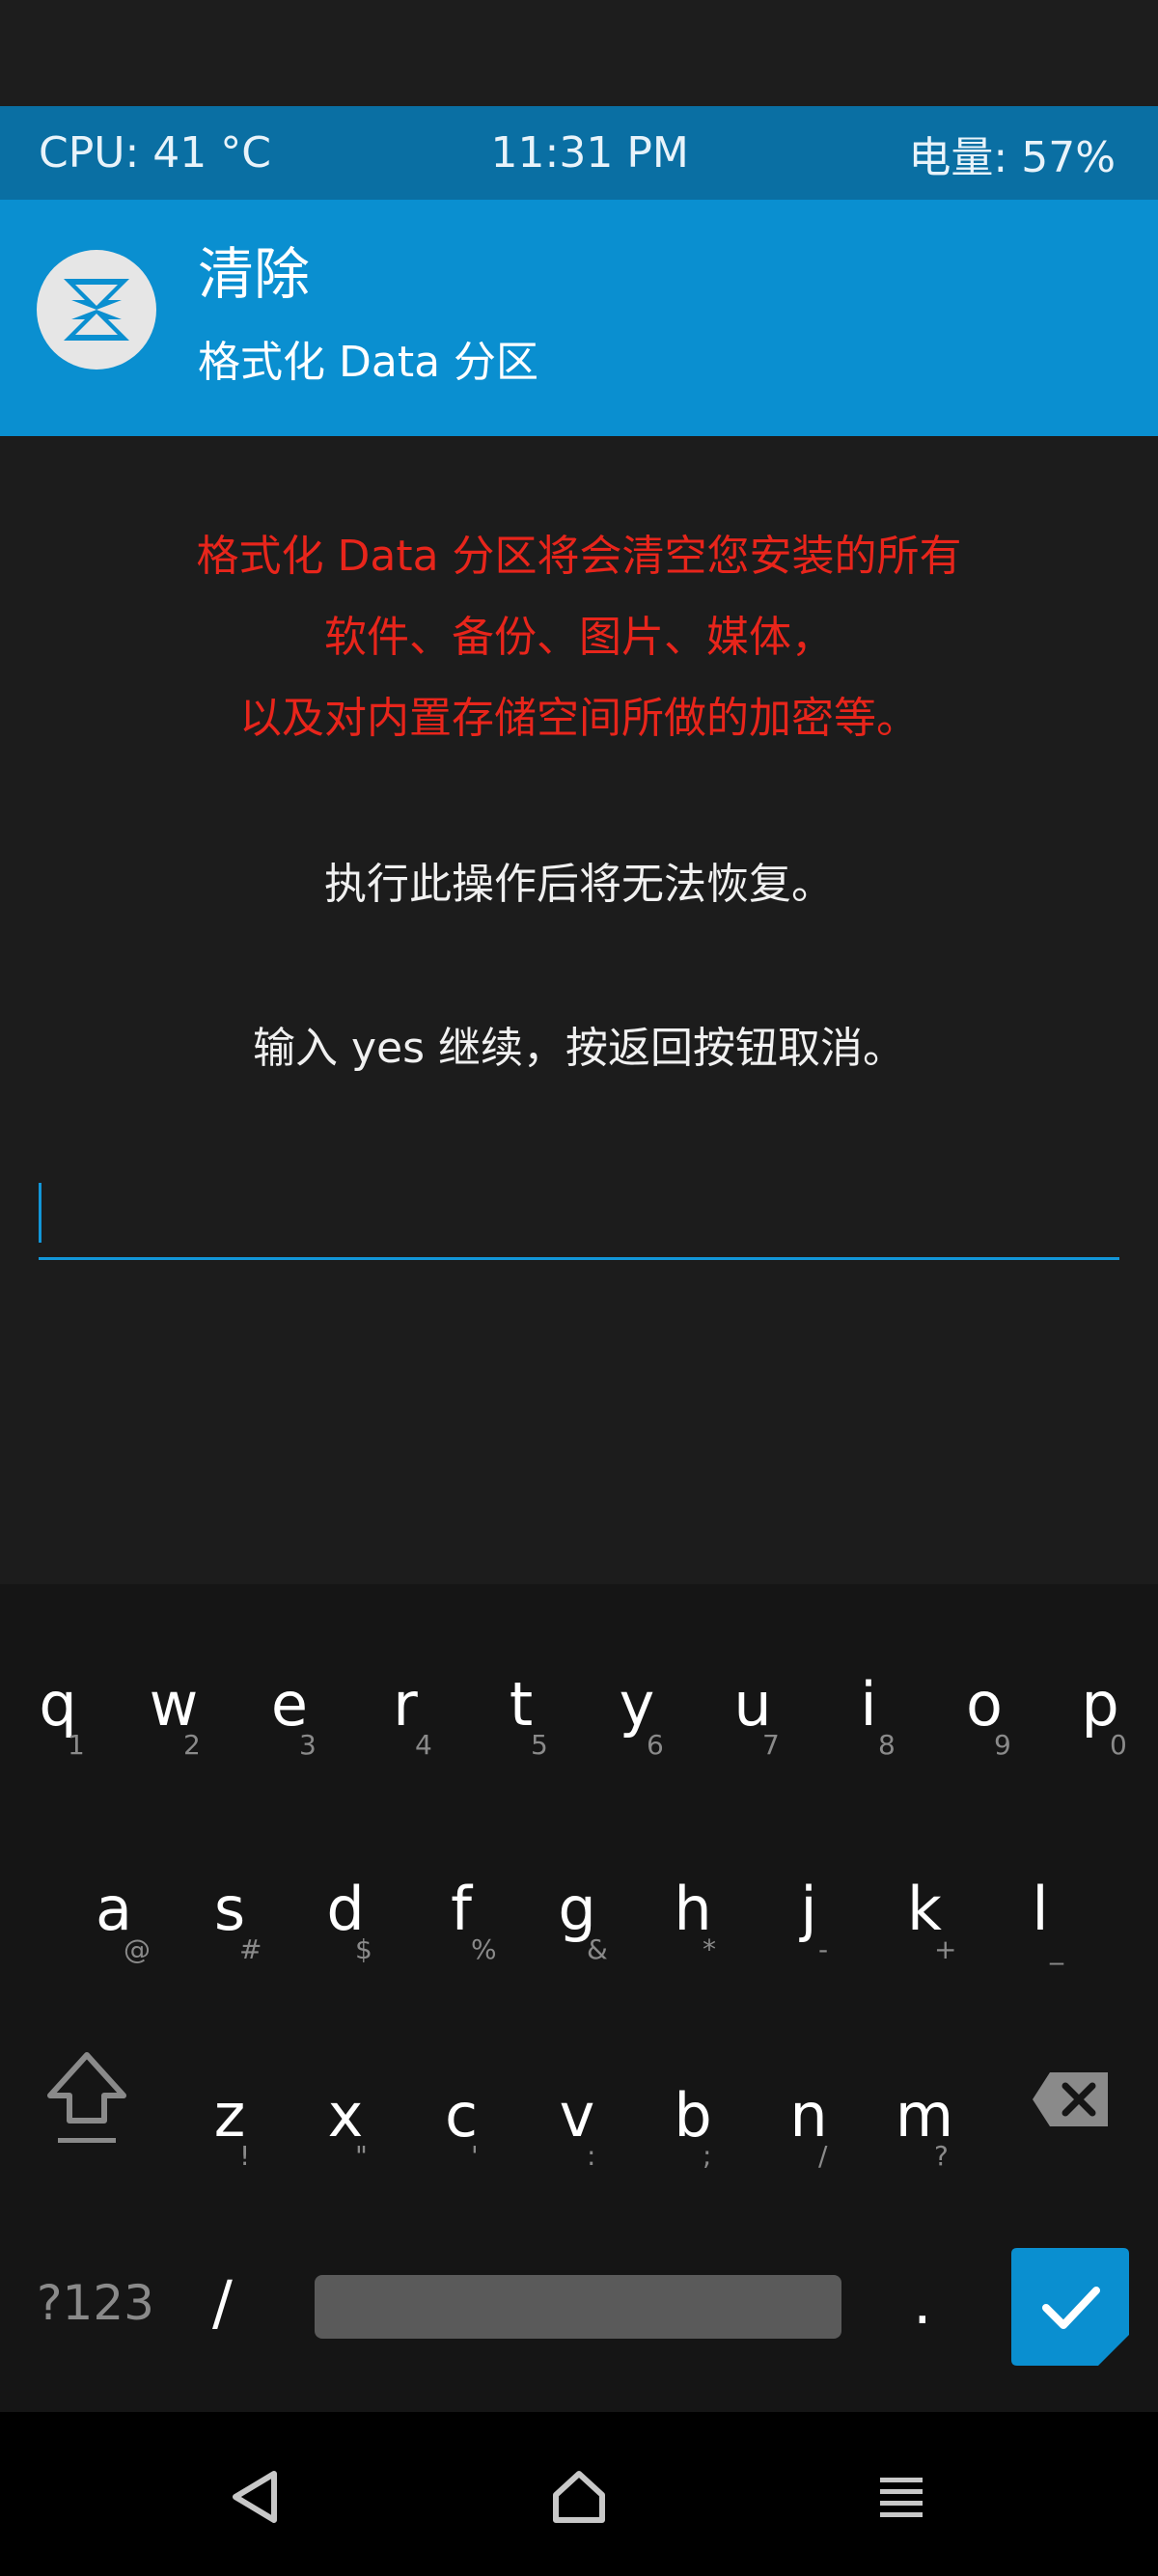 Image resolution: width=1158 pixels, height=2576 pixels. What do you see at coordinates (655, 1745) in the screenshot?
I see `key-secondary-label: 6` at bounding box center [655, 1745].